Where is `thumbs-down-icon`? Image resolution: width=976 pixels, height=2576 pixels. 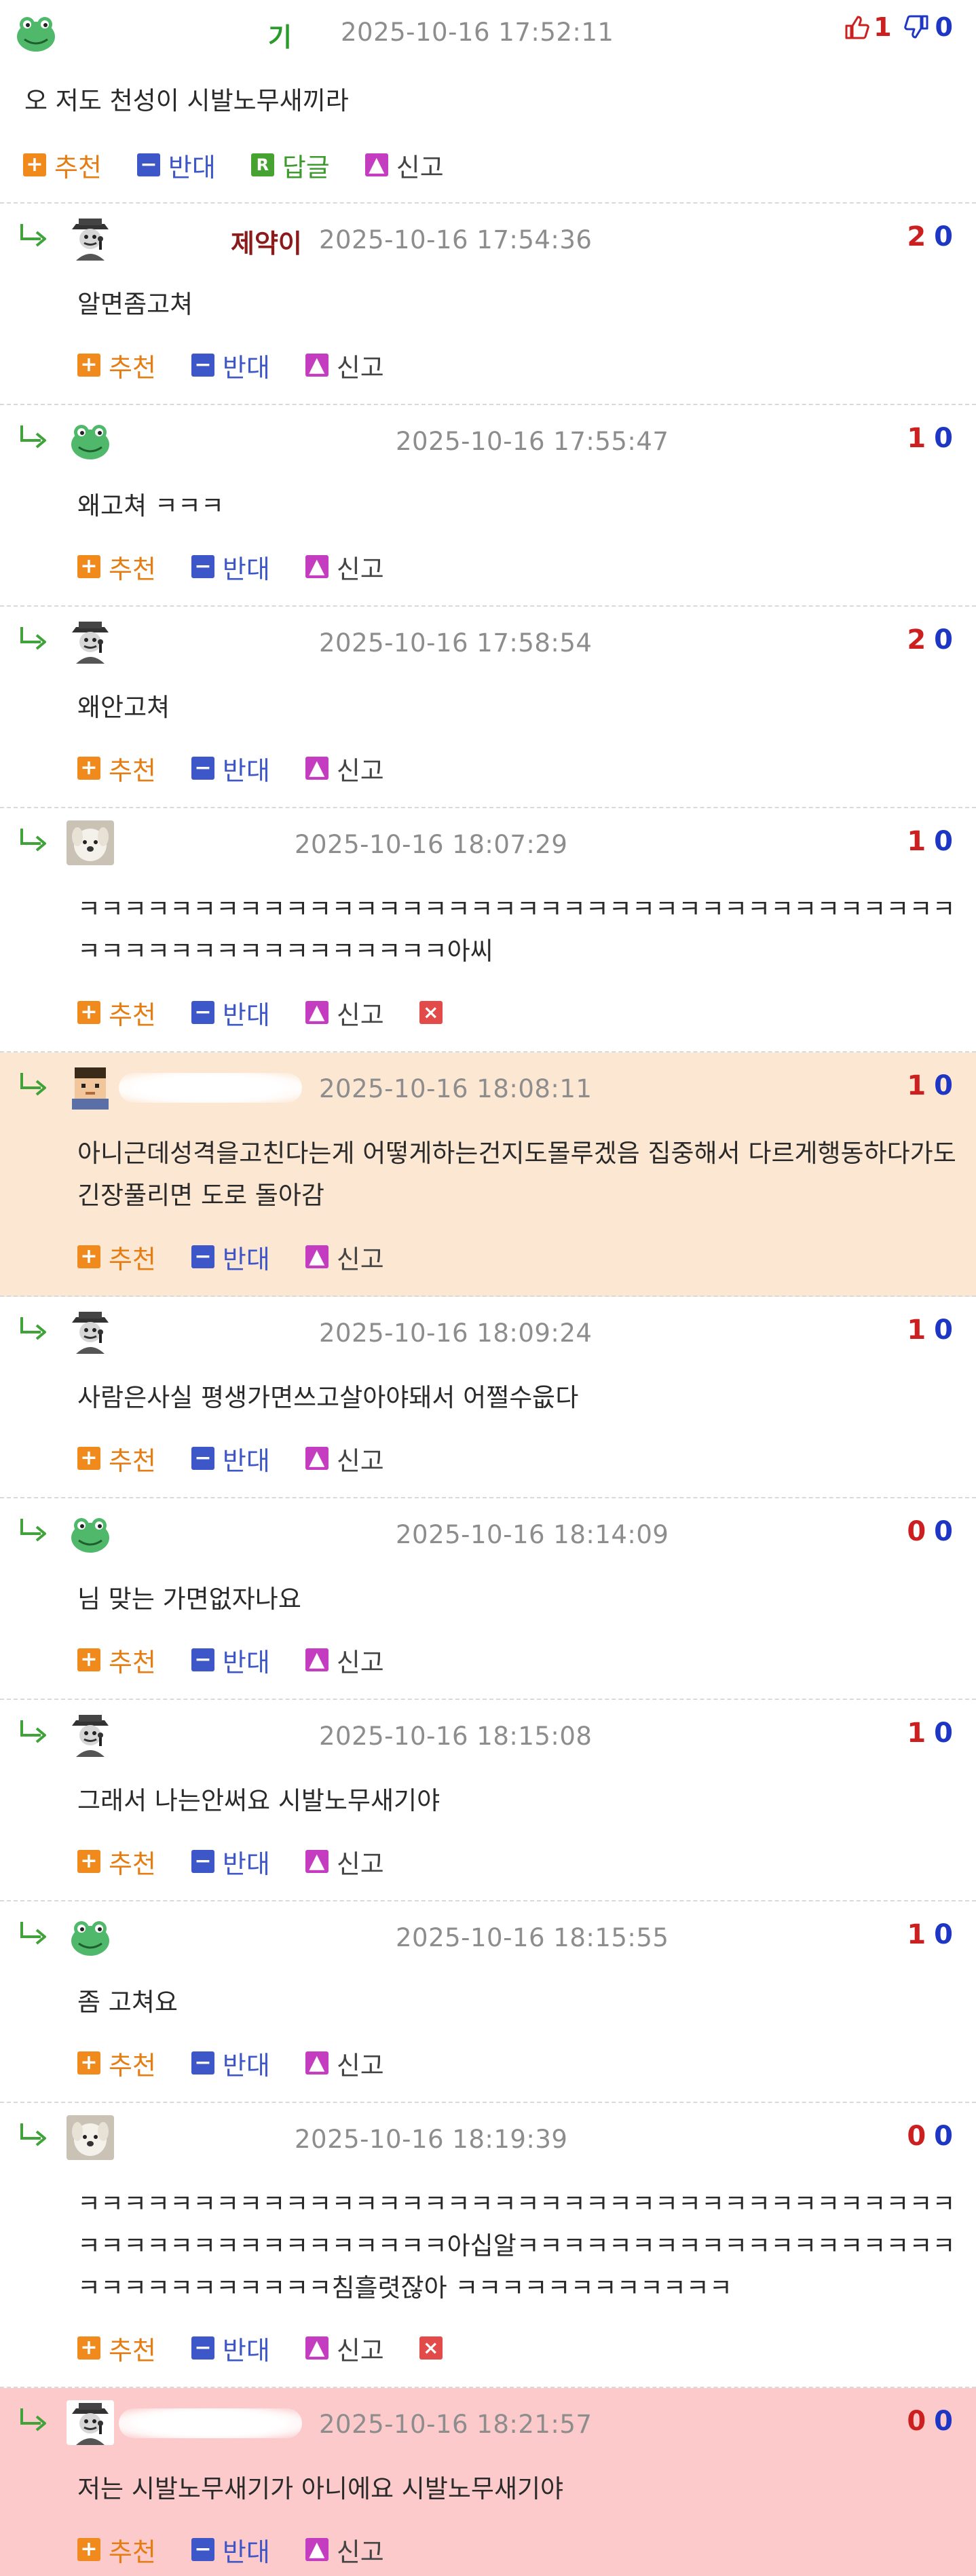
thumbs-down-icon is located at coordinates (917, 27).